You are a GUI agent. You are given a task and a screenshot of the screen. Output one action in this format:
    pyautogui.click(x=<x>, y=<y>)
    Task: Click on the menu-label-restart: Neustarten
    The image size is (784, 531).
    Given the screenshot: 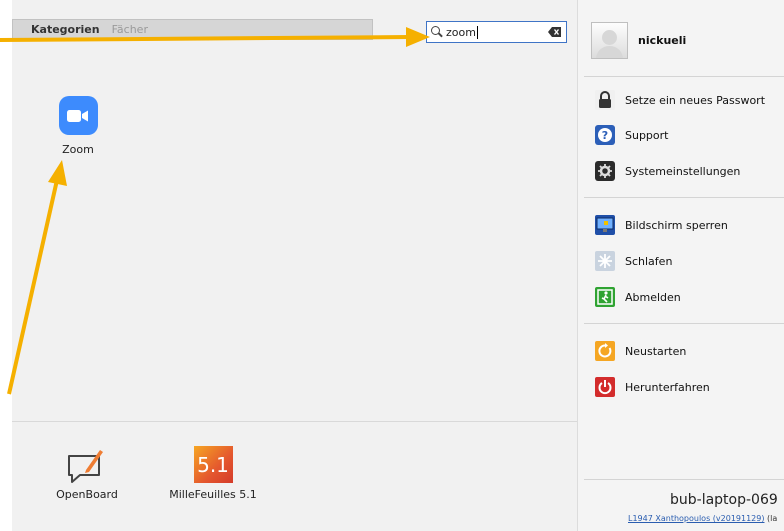 What is the action you would take?
    pyautogui.click(x=656, y=351)
    